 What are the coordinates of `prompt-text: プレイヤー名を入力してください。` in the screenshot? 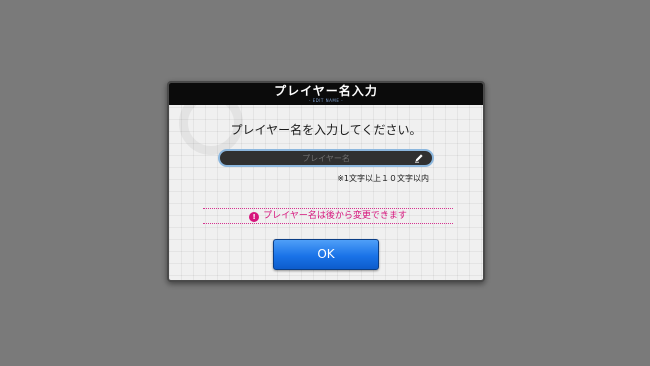 It's located at (326, 130).